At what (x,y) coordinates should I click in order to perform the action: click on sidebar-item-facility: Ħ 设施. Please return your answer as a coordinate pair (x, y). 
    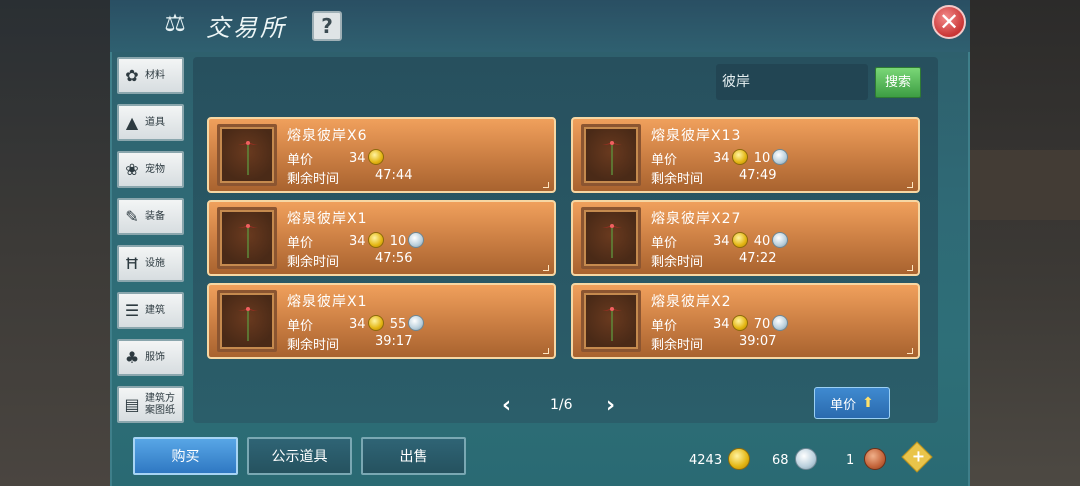
    Looking at the image, I should click on (150, 263).